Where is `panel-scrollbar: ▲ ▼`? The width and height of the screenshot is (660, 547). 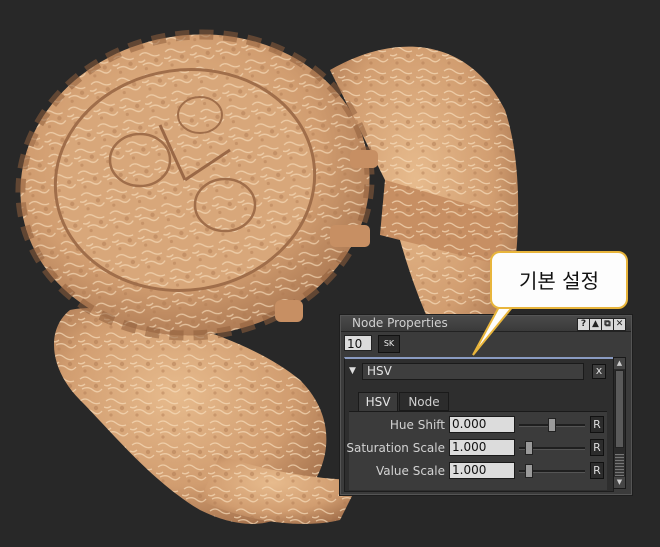 panel-scrollbar: ▲ ▼ is located at coordinates (619, 423).